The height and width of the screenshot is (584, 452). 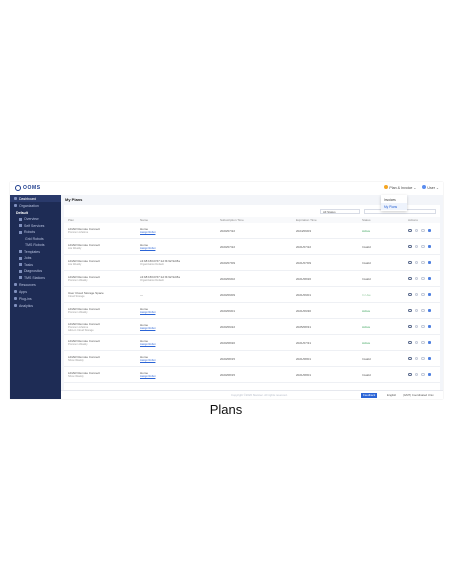 What do you see at coordinates (394, 206) in the screenshot?
I see `dropdown-item-my-plans: My Plans` at bounding box center [394, 206].